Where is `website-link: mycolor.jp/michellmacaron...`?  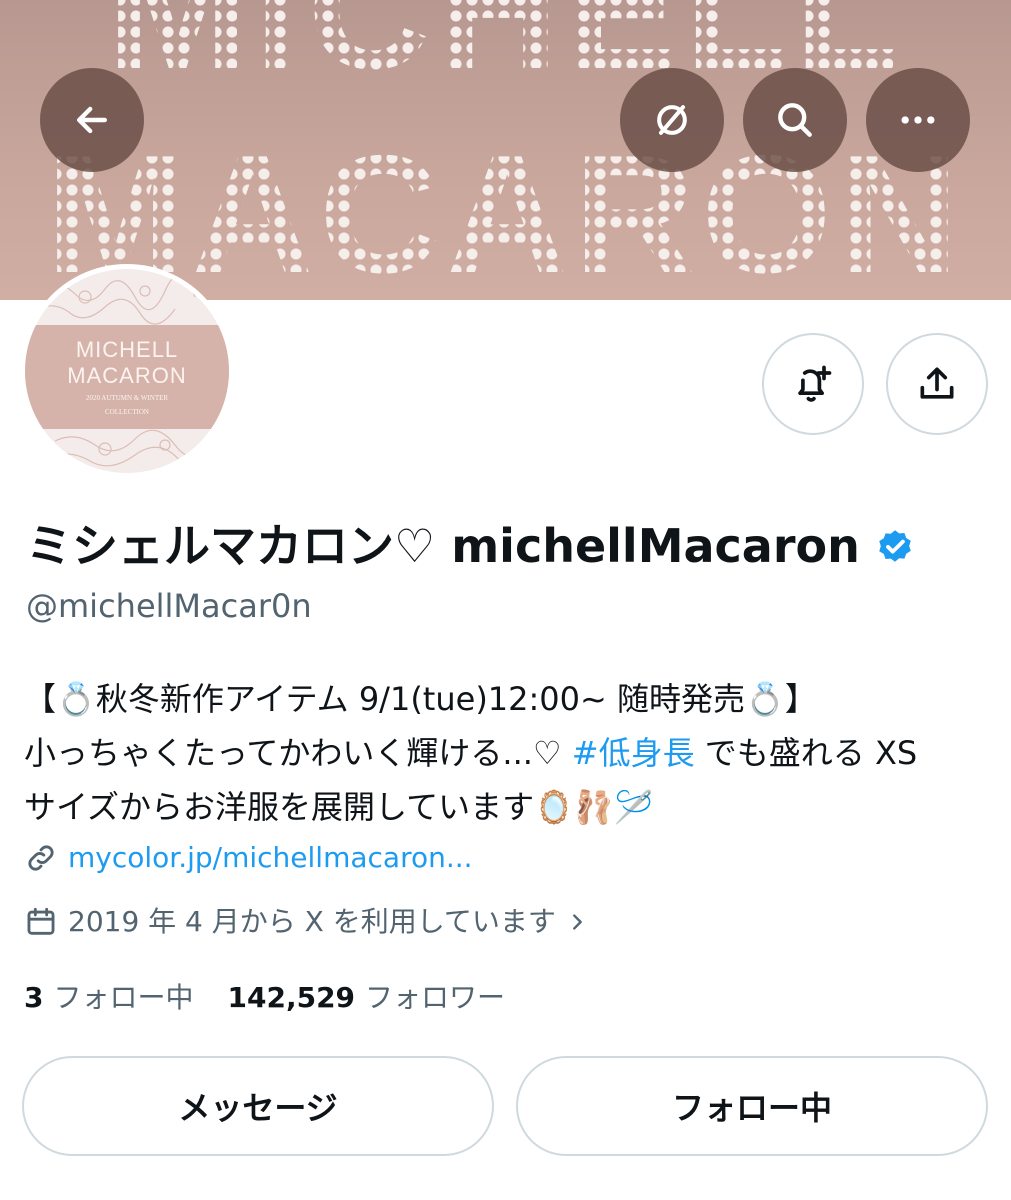
website-link: mycolor.jp/michellmacaron... is located at coordinates (270, 858).